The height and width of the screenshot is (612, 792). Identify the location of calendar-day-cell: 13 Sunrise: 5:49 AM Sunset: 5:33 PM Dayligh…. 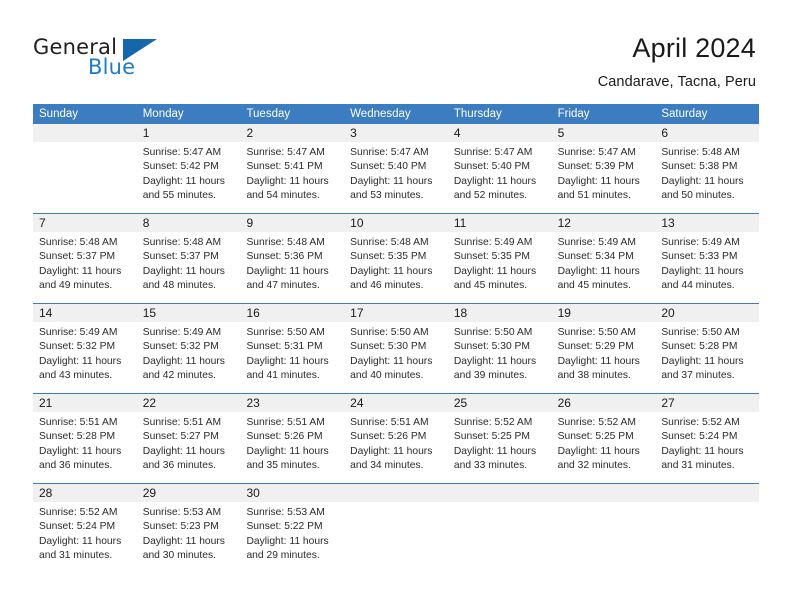
(707, 258).